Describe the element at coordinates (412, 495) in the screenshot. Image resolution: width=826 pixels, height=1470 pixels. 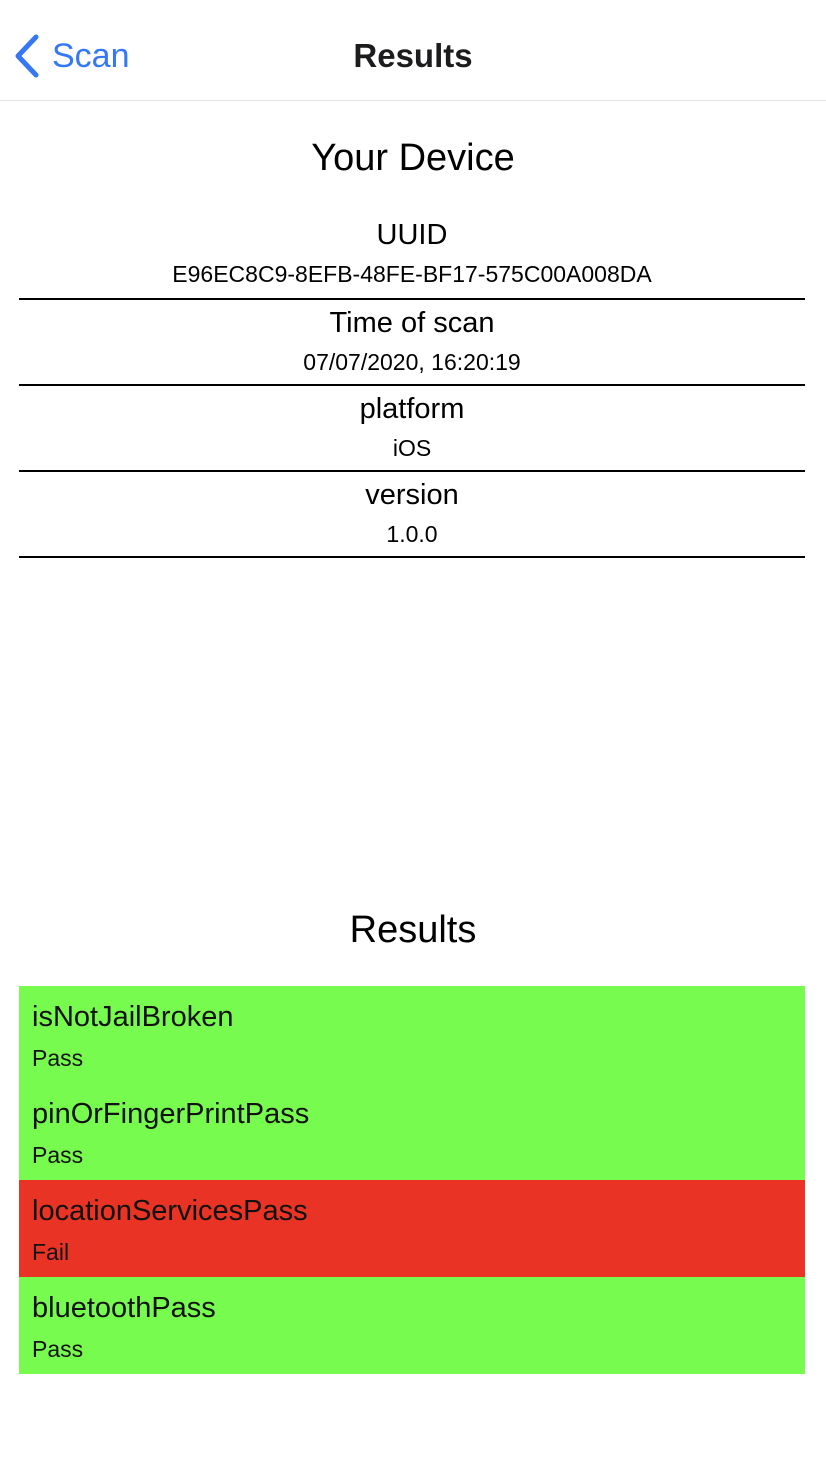
I see `info-label: version` at that location.